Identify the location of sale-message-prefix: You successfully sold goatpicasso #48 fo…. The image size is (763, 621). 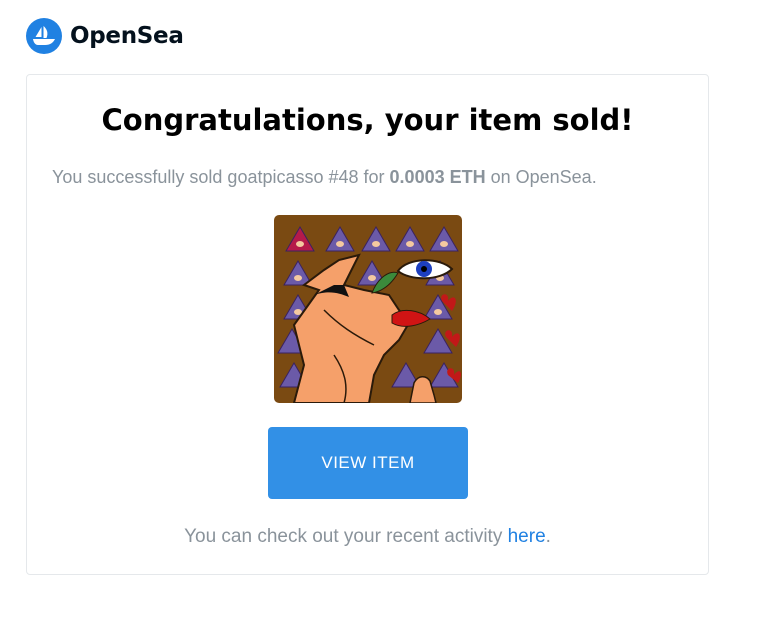
(221, 177).